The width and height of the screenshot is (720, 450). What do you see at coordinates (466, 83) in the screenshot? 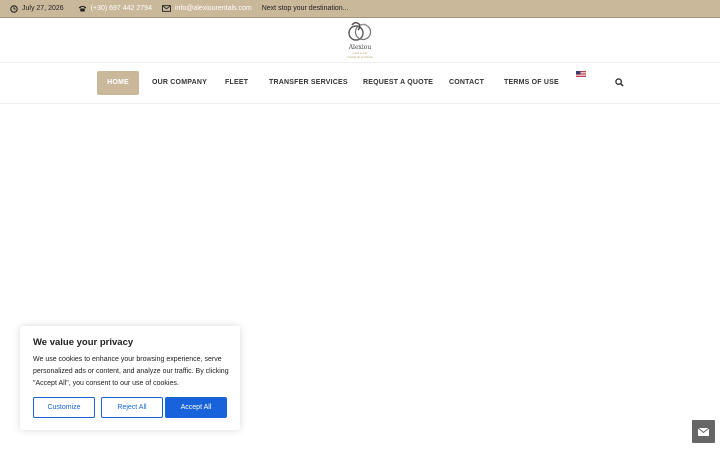
I see `nav-contact: CONTACT` at bounding box center [466, 83].